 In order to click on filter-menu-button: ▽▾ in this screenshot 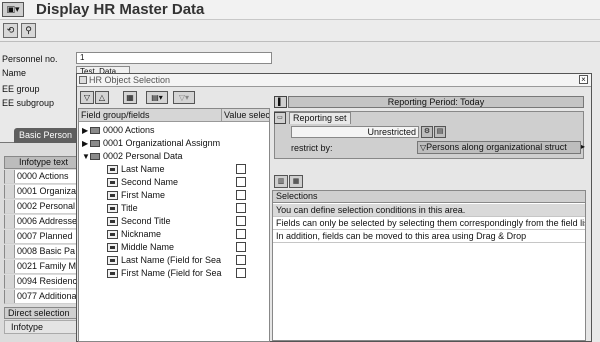, I will do `click(184, 97)`.